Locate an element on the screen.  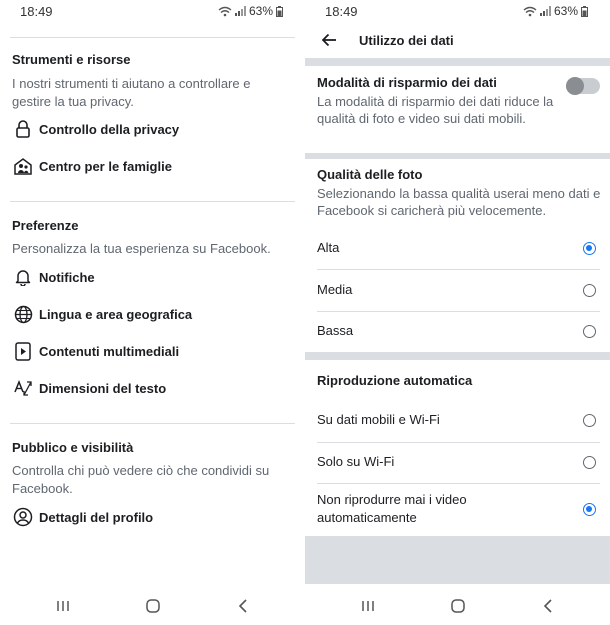
autoplay-option-mobile-wifi: Su dati mobili e Wi-Fi is located at coordinates (457, 420).